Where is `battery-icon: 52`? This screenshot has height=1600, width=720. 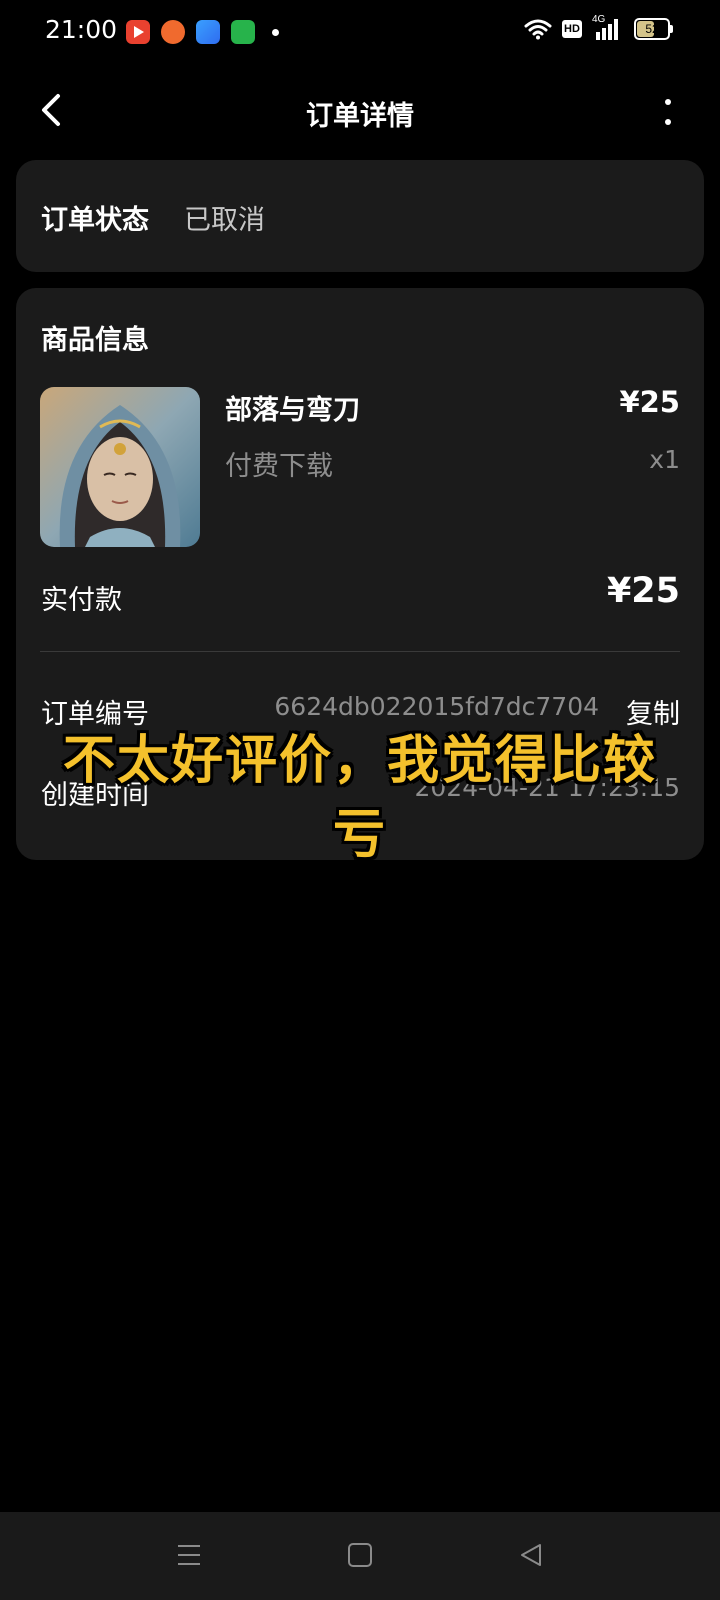
battery-icon: 52 is located at coordinates (653, 29).